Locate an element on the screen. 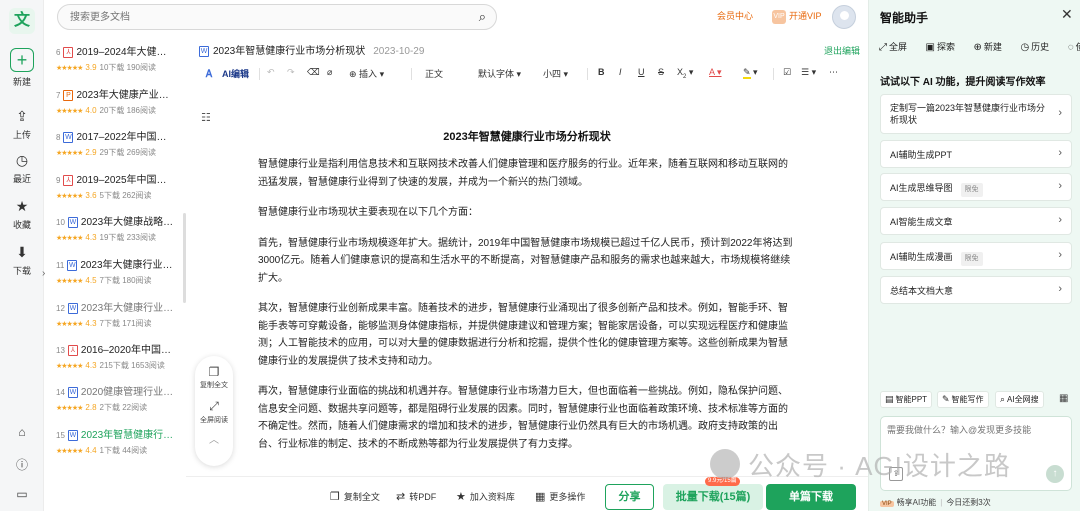 This screenshot has width=1080, height=511. doc-list-item: 15 W 2023年智慧健康行… ★★★★★ 4.4 1下载 44阅读 is located at coordinates (115, 444).